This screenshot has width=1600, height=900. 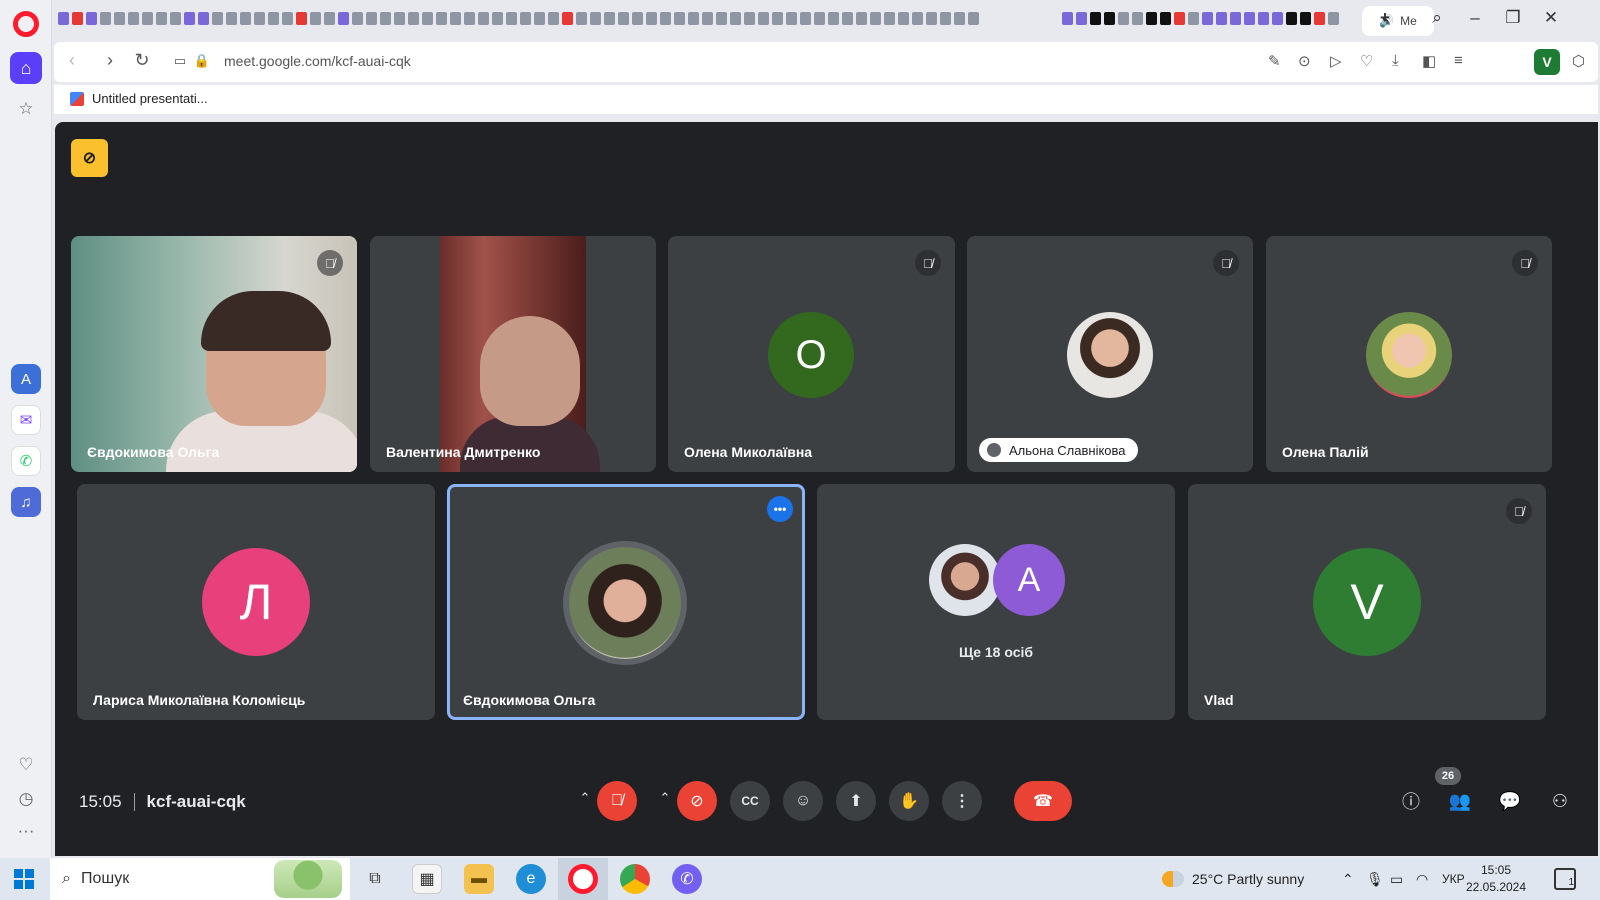 What do you see at coordinates (531, 879) in the screenshot?
I see `edge-icon: e` at bounding box center [531, 879].